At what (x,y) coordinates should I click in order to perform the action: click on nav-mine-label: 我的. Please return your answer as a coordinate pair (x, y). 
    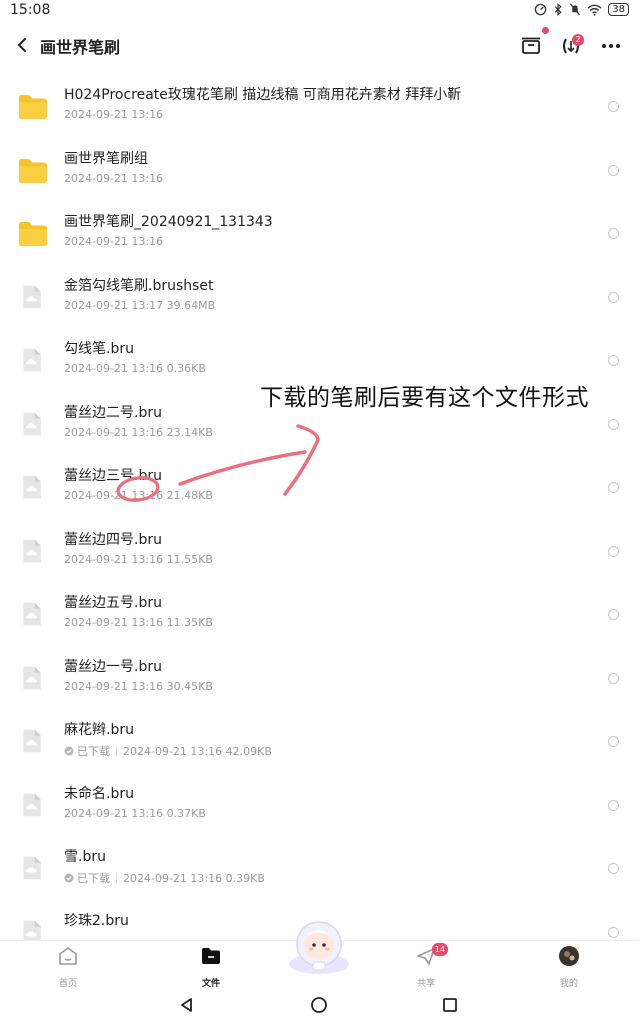
    Looking at the image, I should click on (568, 984).